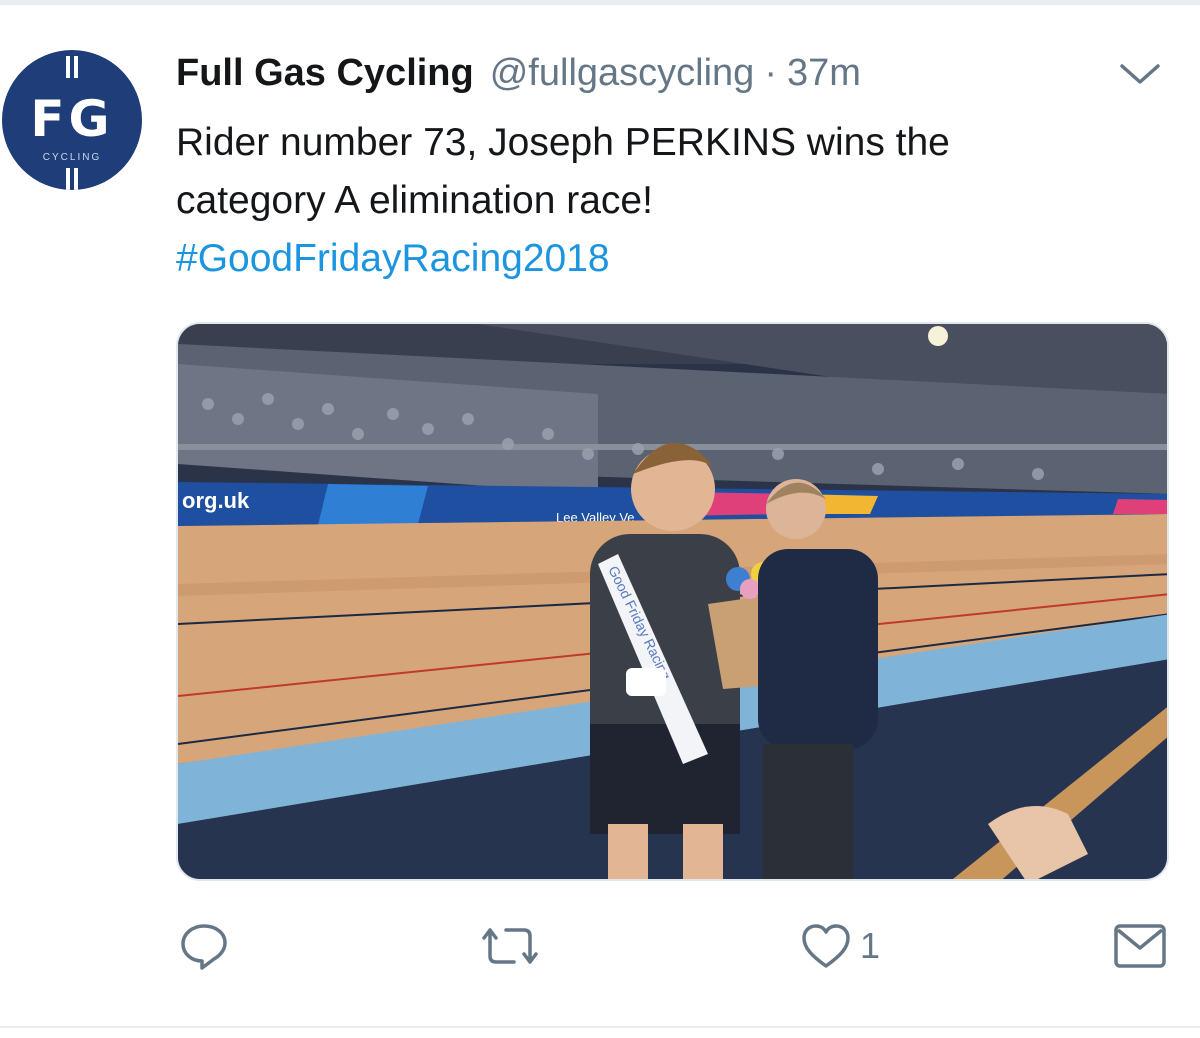 The height and width of the screenshot is (1038, 1200). I want to click on avatar-logo-subtext: CYCLING, so click(72, 157).